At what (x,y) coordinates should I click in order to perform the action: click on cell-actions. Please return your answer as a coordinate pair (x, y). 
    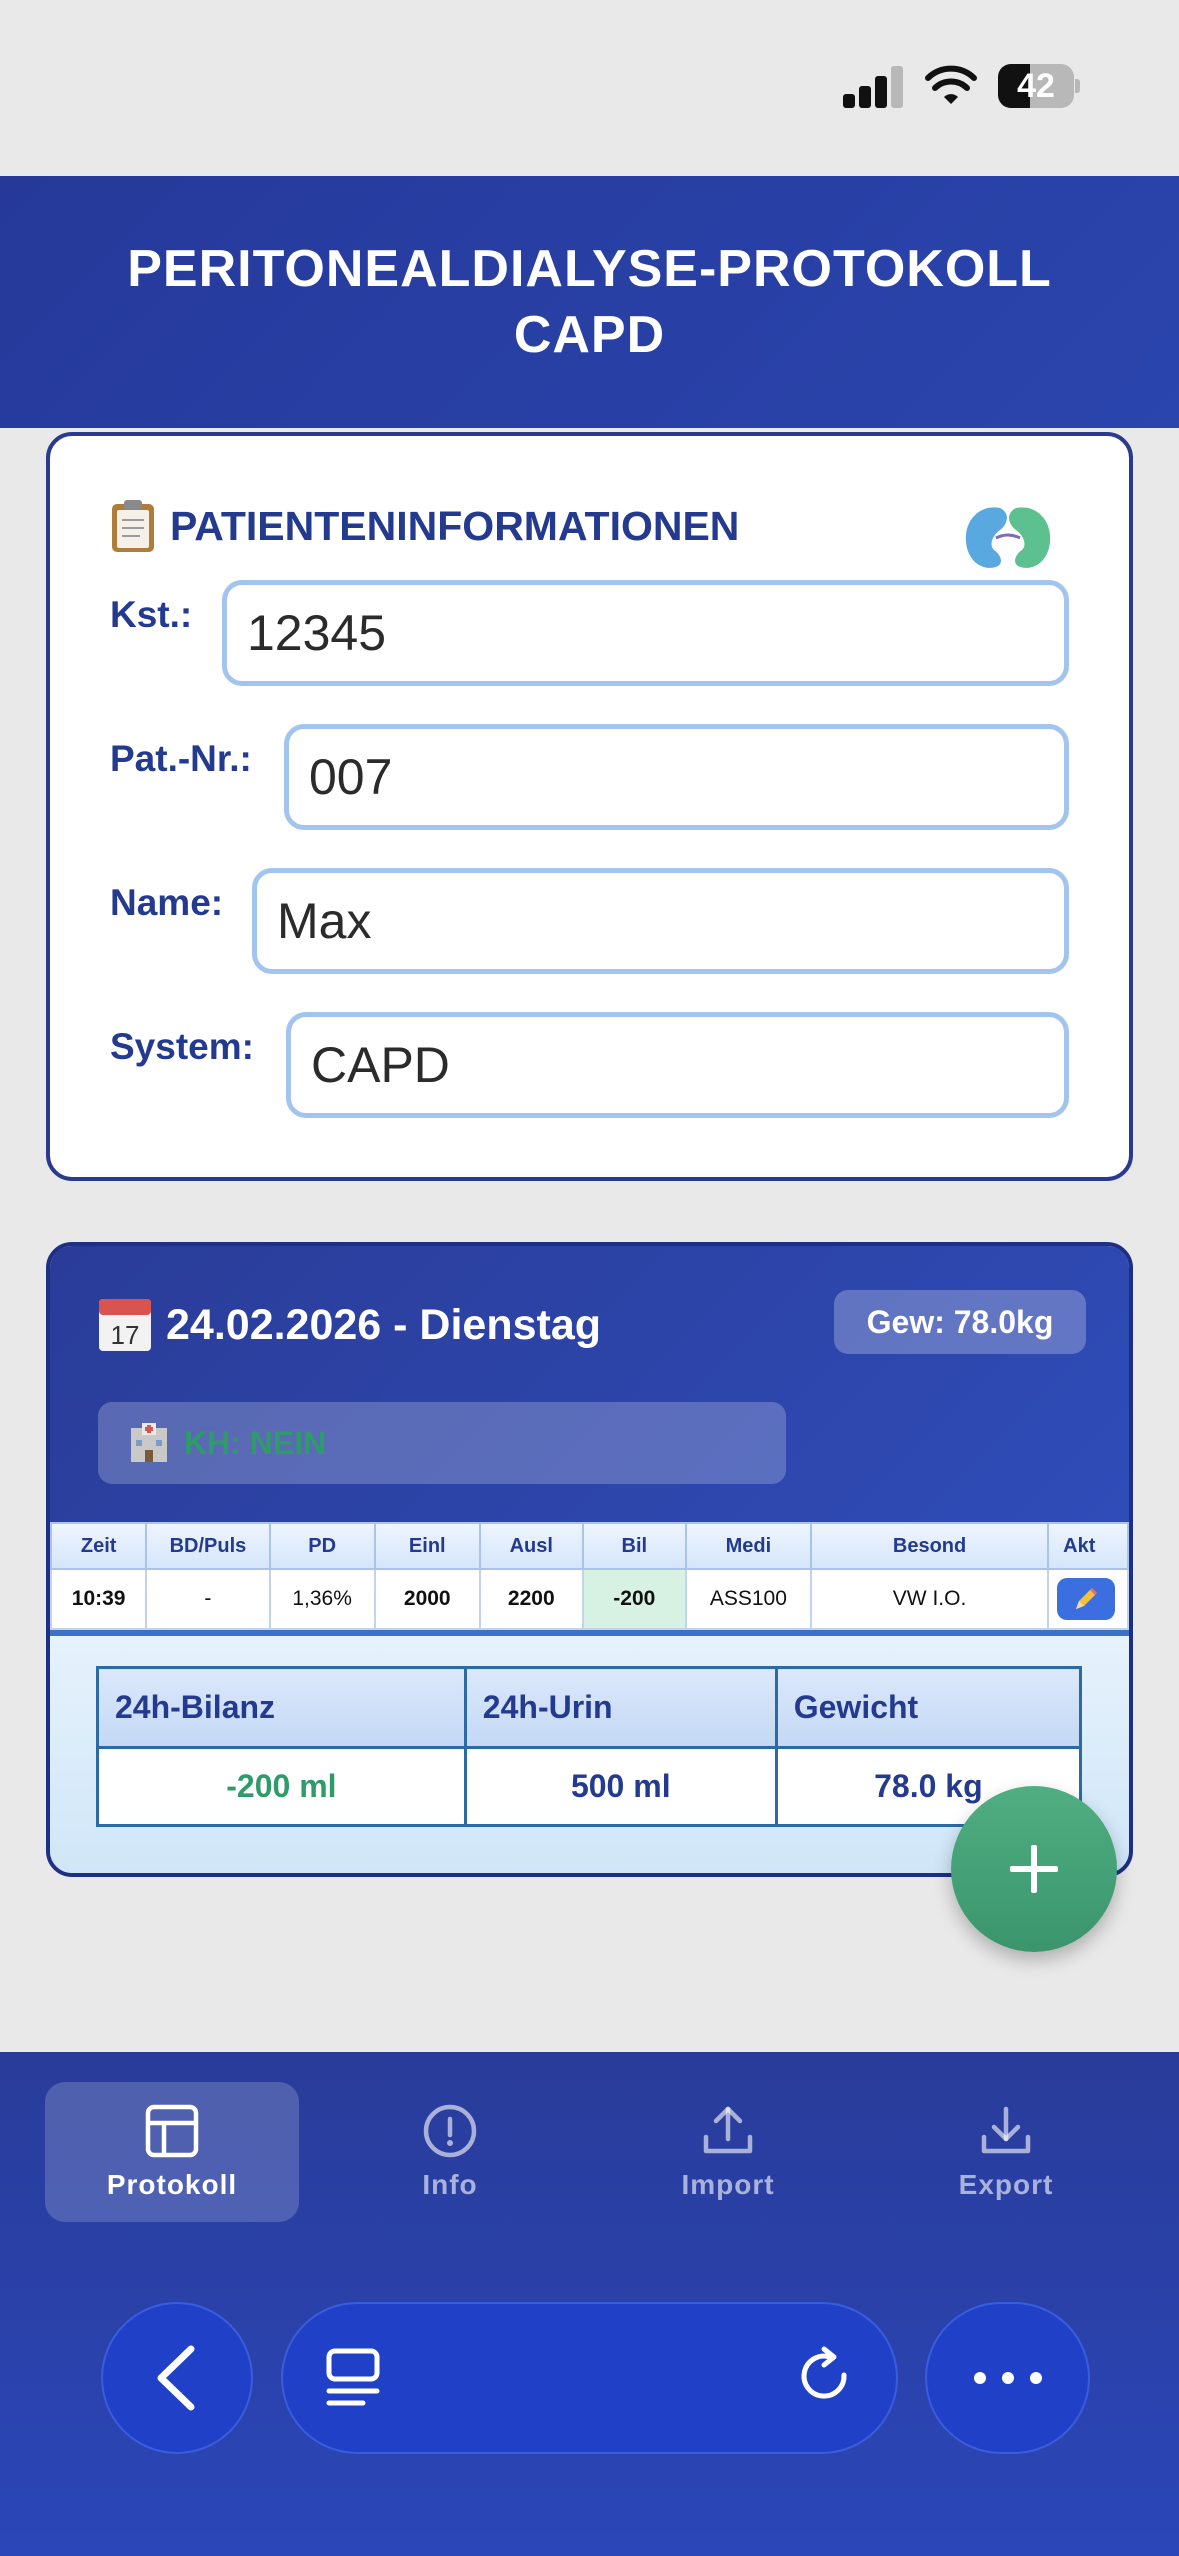
    Looking at the image, I should click on (1088, 1599).